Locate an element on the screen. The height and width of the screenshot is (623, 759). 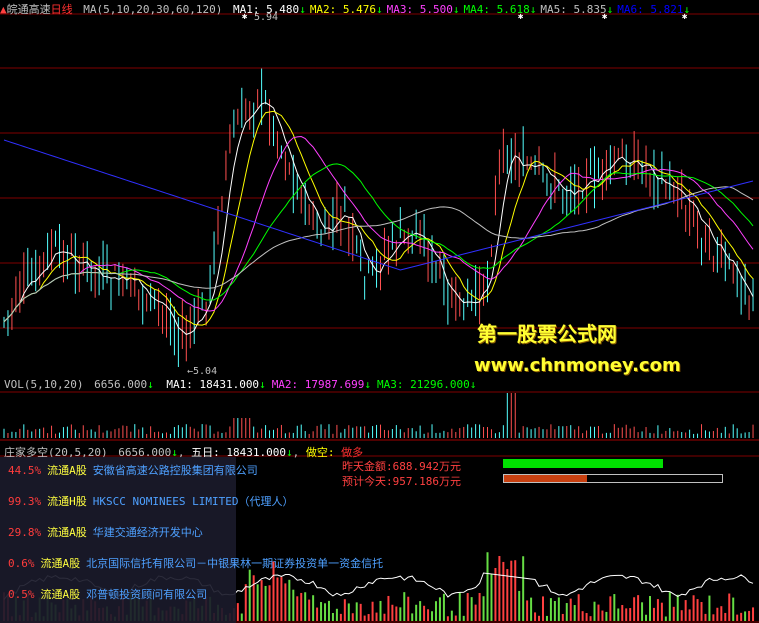
estimated-amount-value: 957.186万元 is located at coordinates (426, 481).